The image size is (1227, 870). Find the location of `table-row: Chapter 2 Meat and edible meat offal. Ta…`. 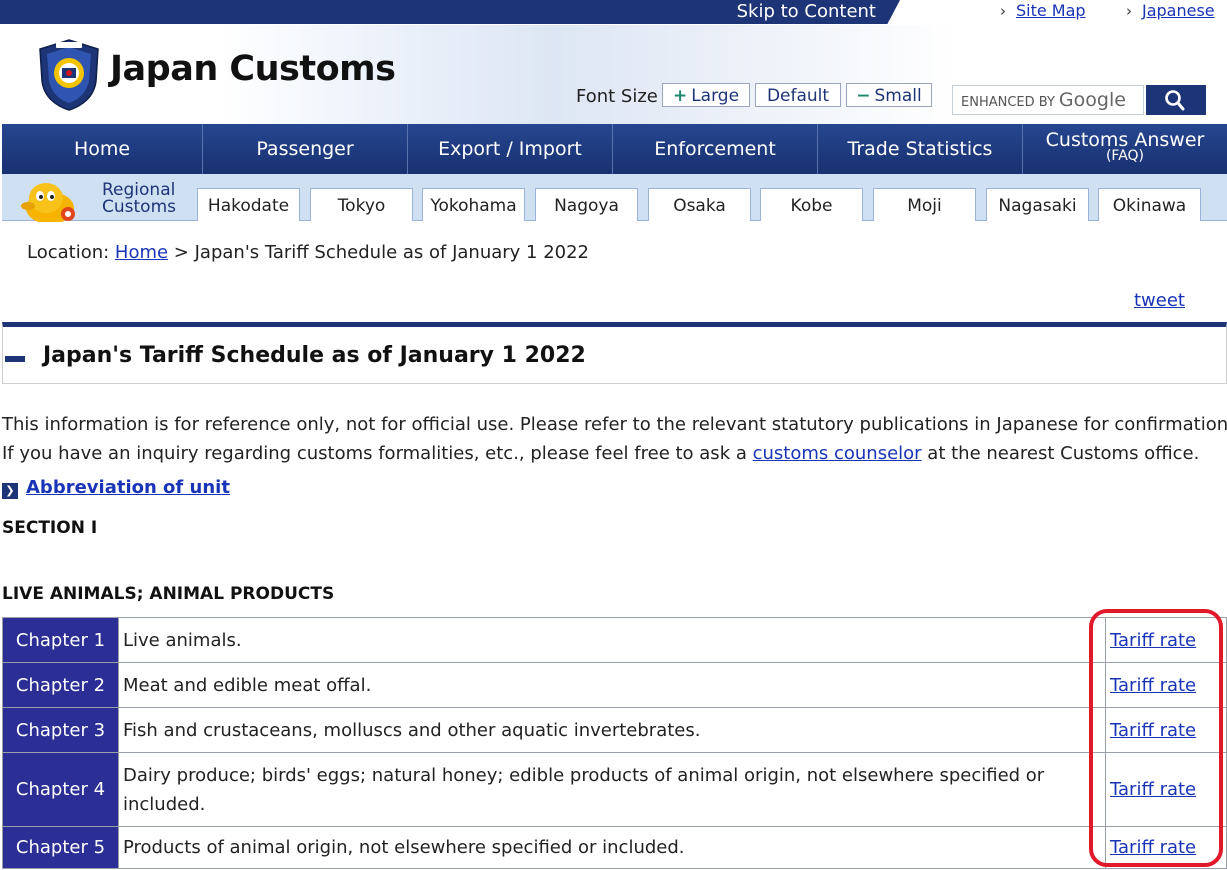

table-row: Chapter 2 Meat and edible meat offal. Ta… is located at coordinates (614, 685).